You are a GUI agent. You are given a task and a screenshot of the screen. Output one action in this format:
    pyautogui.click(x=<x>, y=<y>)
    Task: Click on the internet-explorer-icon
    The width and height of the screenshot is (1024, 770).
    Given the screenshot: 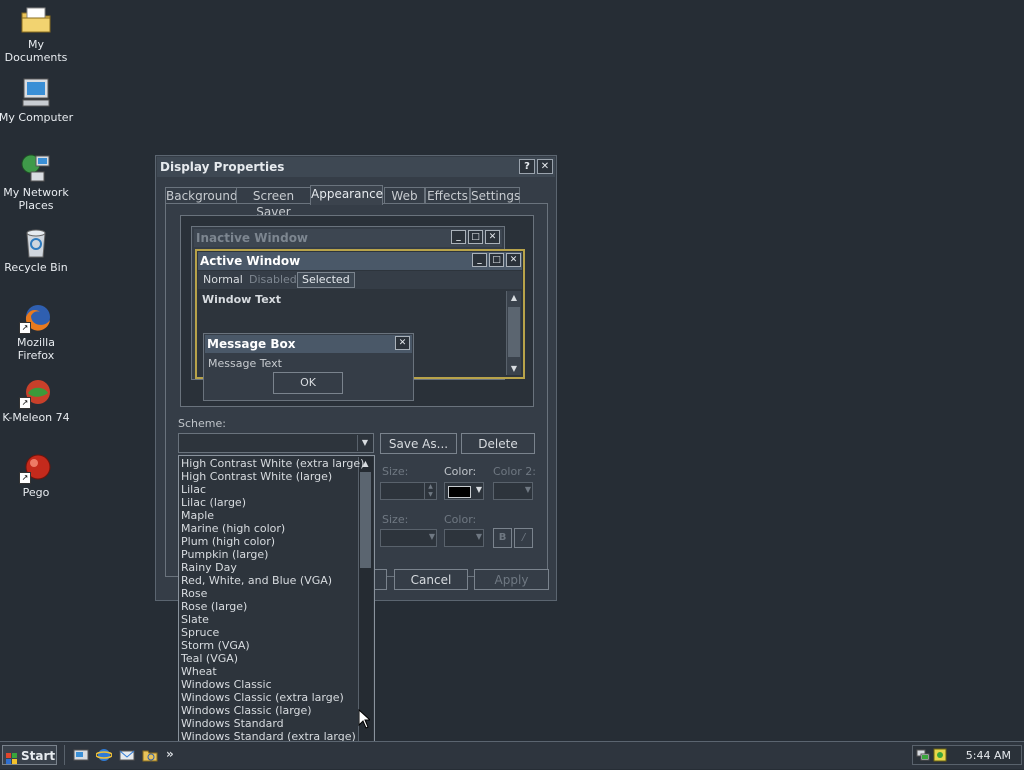 What is the action you would take?
    pyautogui.click(x=104, y=755)
    